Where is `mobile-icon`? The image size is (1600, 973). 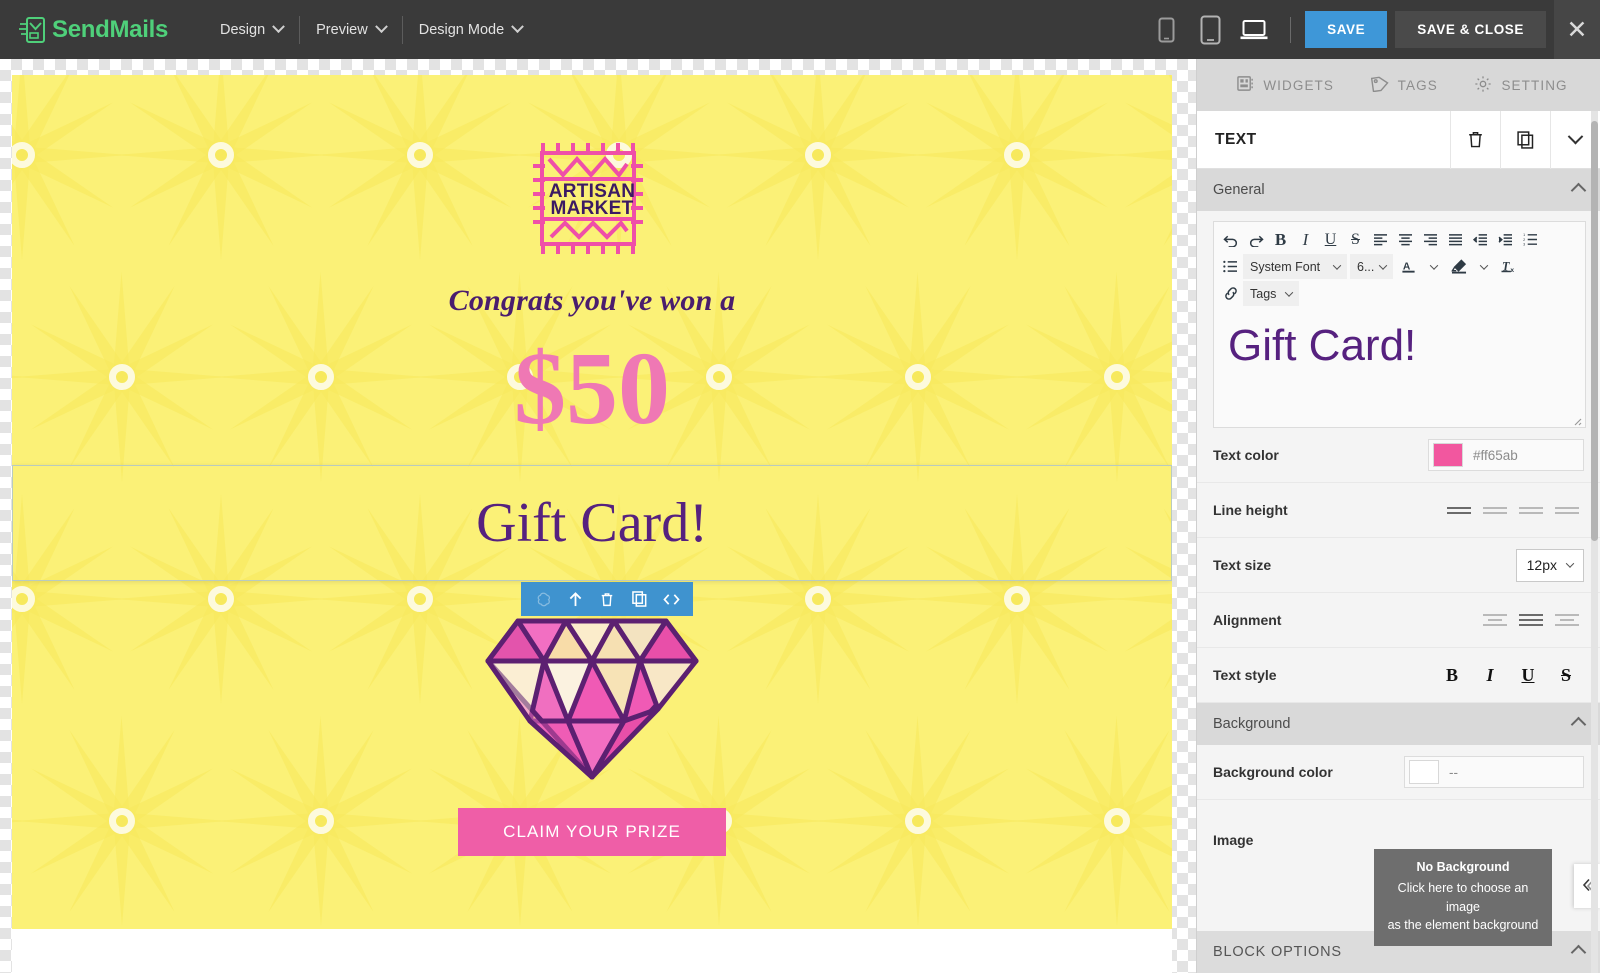 mobile-icon is located at coordinates (1166, 29).